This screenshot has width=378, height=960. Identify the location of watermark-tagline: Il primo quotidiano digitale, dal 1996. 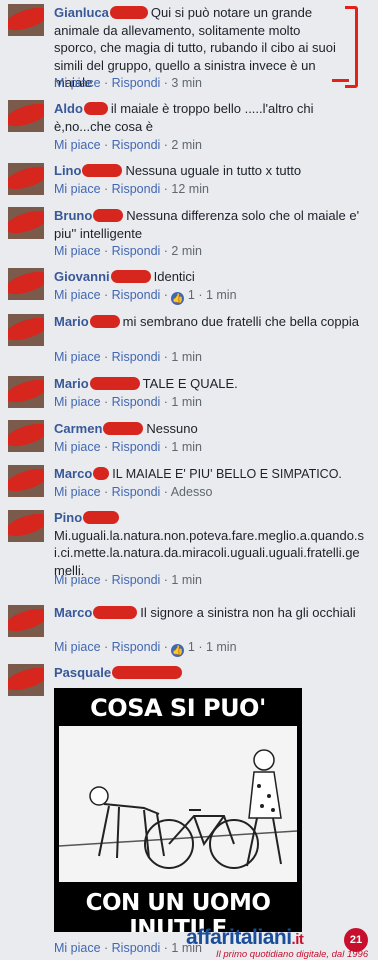
(292, 954).